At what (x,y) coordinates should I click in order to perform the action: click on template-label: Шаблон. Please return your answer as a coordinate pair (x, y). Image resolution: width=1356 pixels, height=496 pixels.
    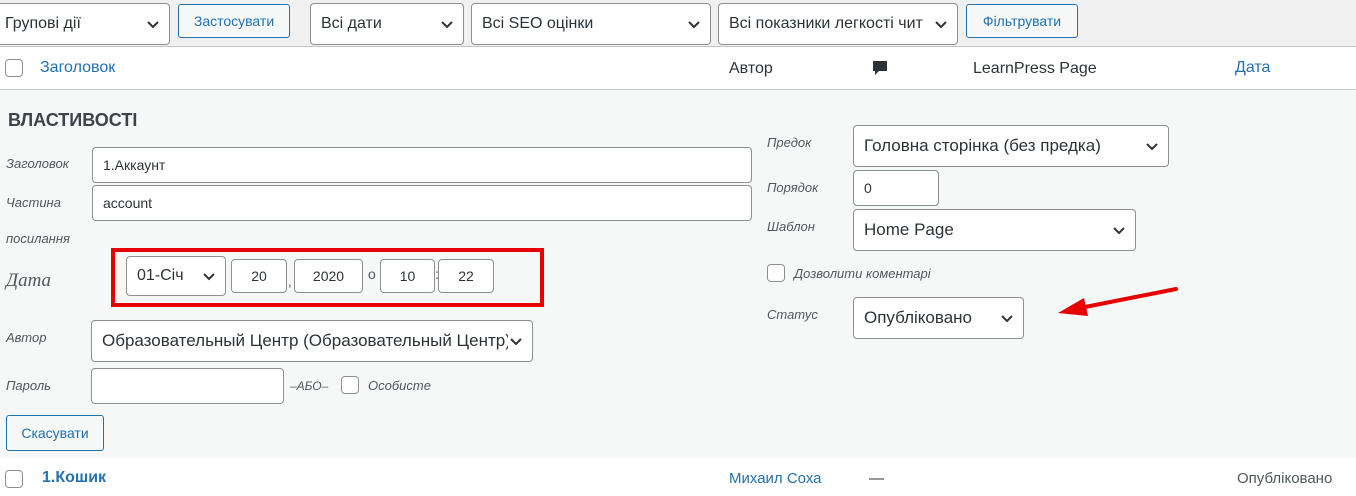
    Looking at the image, I should click on (791, 226).